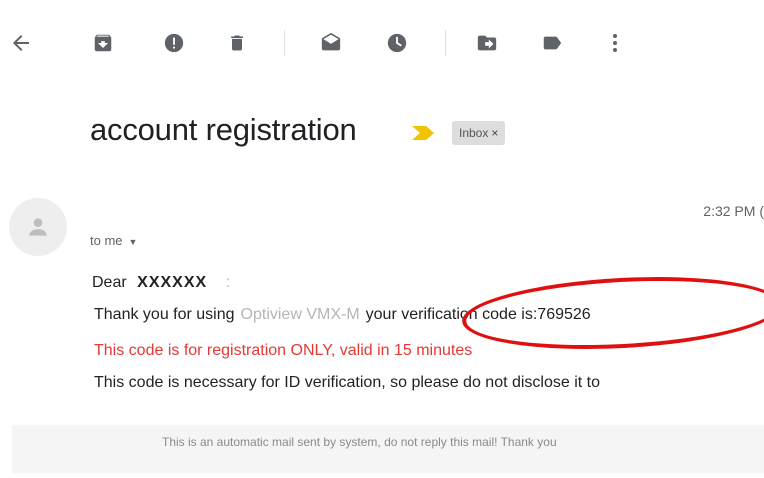 The image size is (764, 478). What do you see at coordinates (133, 242) in the screenshot?
I see `chevron-down-icon: ▼` at bounding box center [133, 242].